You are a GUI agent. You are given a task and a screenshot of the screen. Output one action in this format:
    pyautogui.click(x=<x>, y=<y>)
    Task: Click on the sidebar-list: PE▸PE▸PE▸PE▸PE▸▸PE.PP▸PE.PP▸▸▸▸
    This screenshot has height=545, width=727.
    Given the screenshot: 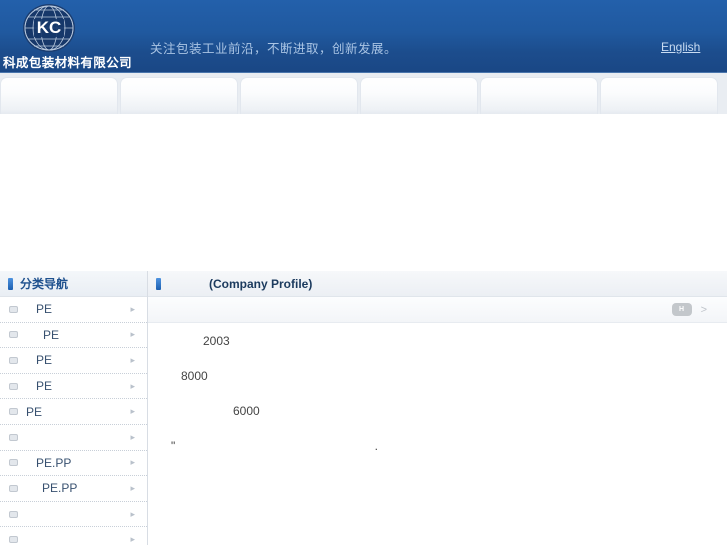 What is the action you would take?
    pyautogui.click(x=73, y=421)
    